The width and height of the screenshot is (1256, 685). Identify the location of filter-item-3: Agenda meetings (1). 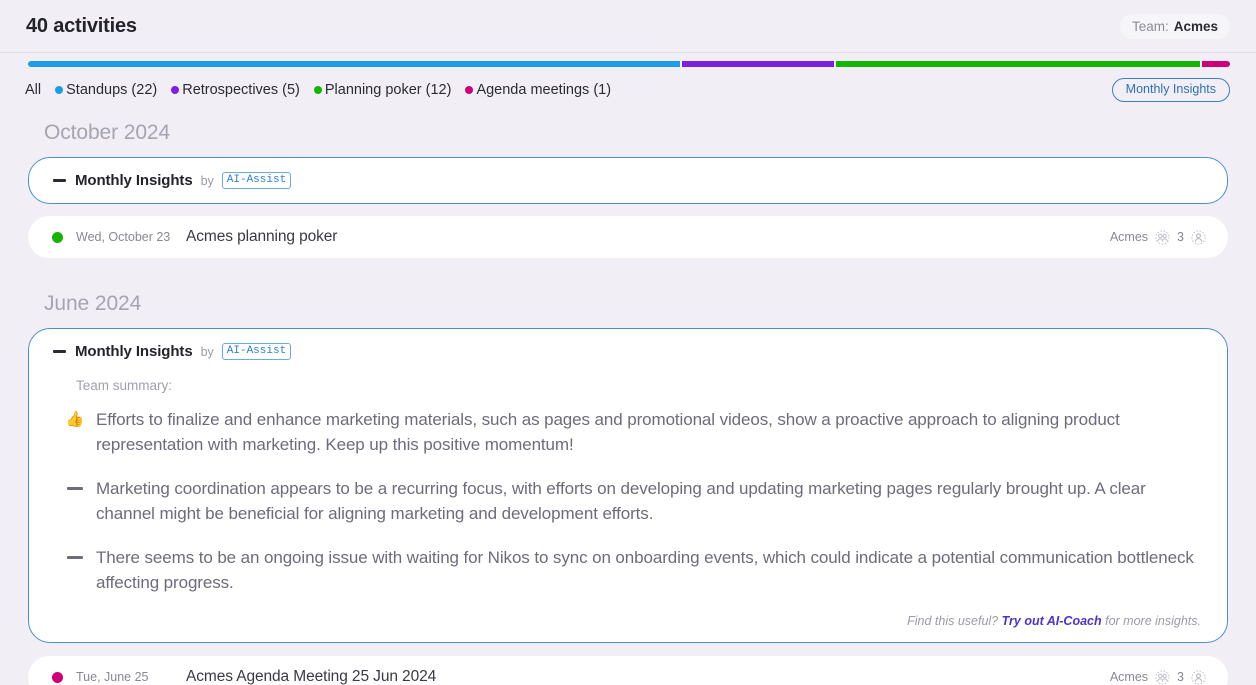
(538, 90).